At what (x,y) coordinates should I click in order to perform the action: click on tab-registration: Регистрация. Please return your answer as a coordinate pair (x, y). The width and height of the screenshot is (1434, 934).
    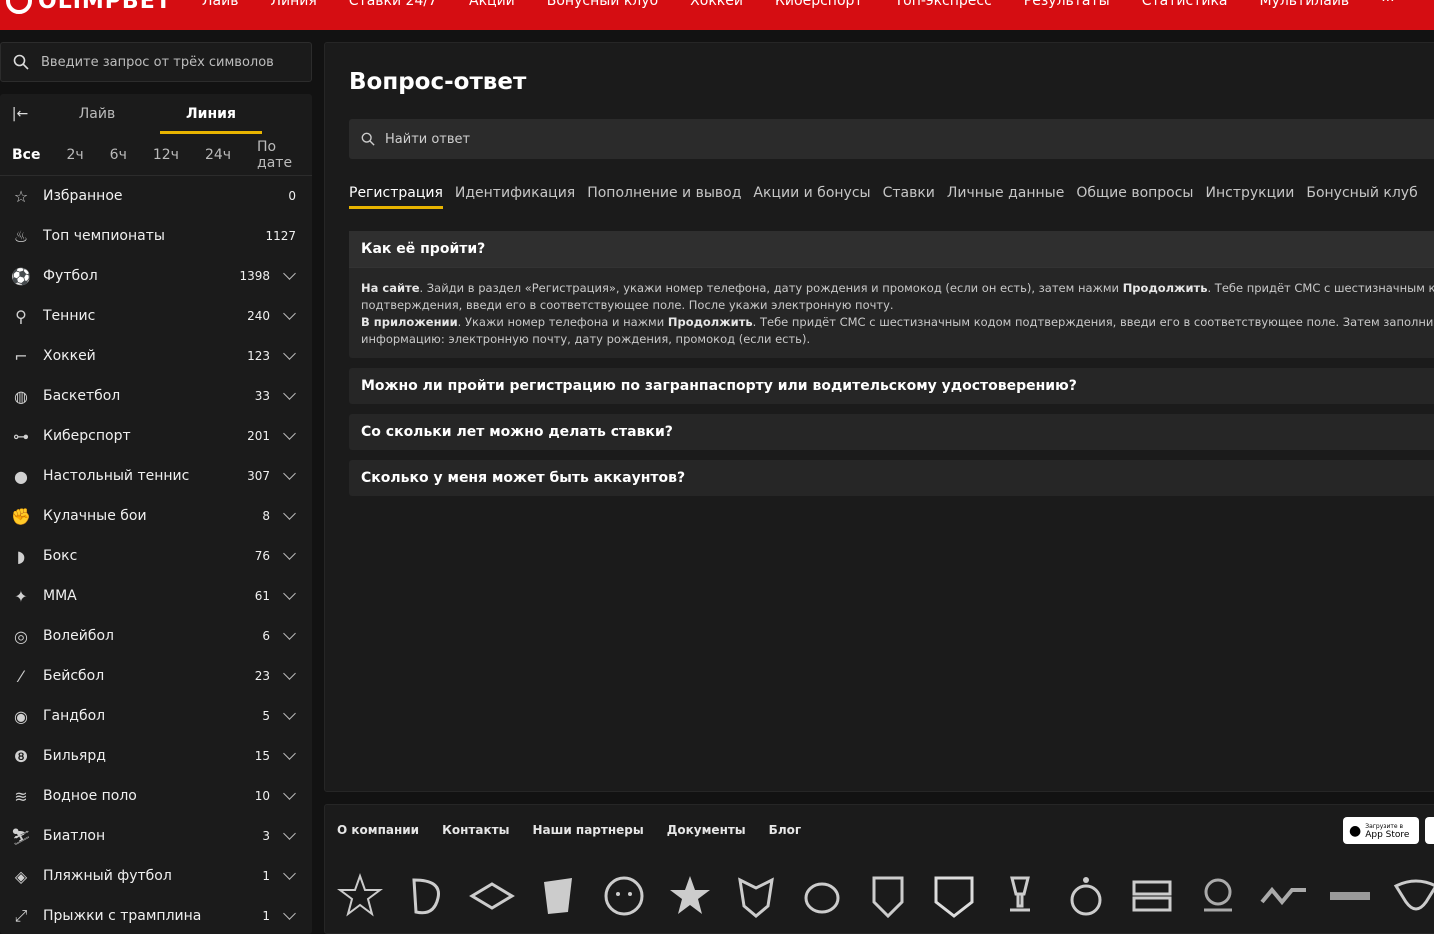
    Looking at the image, I should click on (396, 197).